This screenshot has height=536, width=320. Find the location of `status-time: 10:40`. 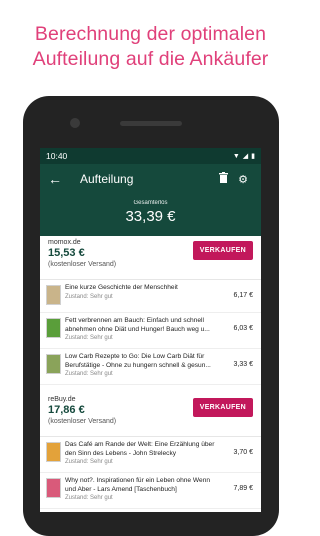

status-time: 10:40 is located at coordinates (57, 156).